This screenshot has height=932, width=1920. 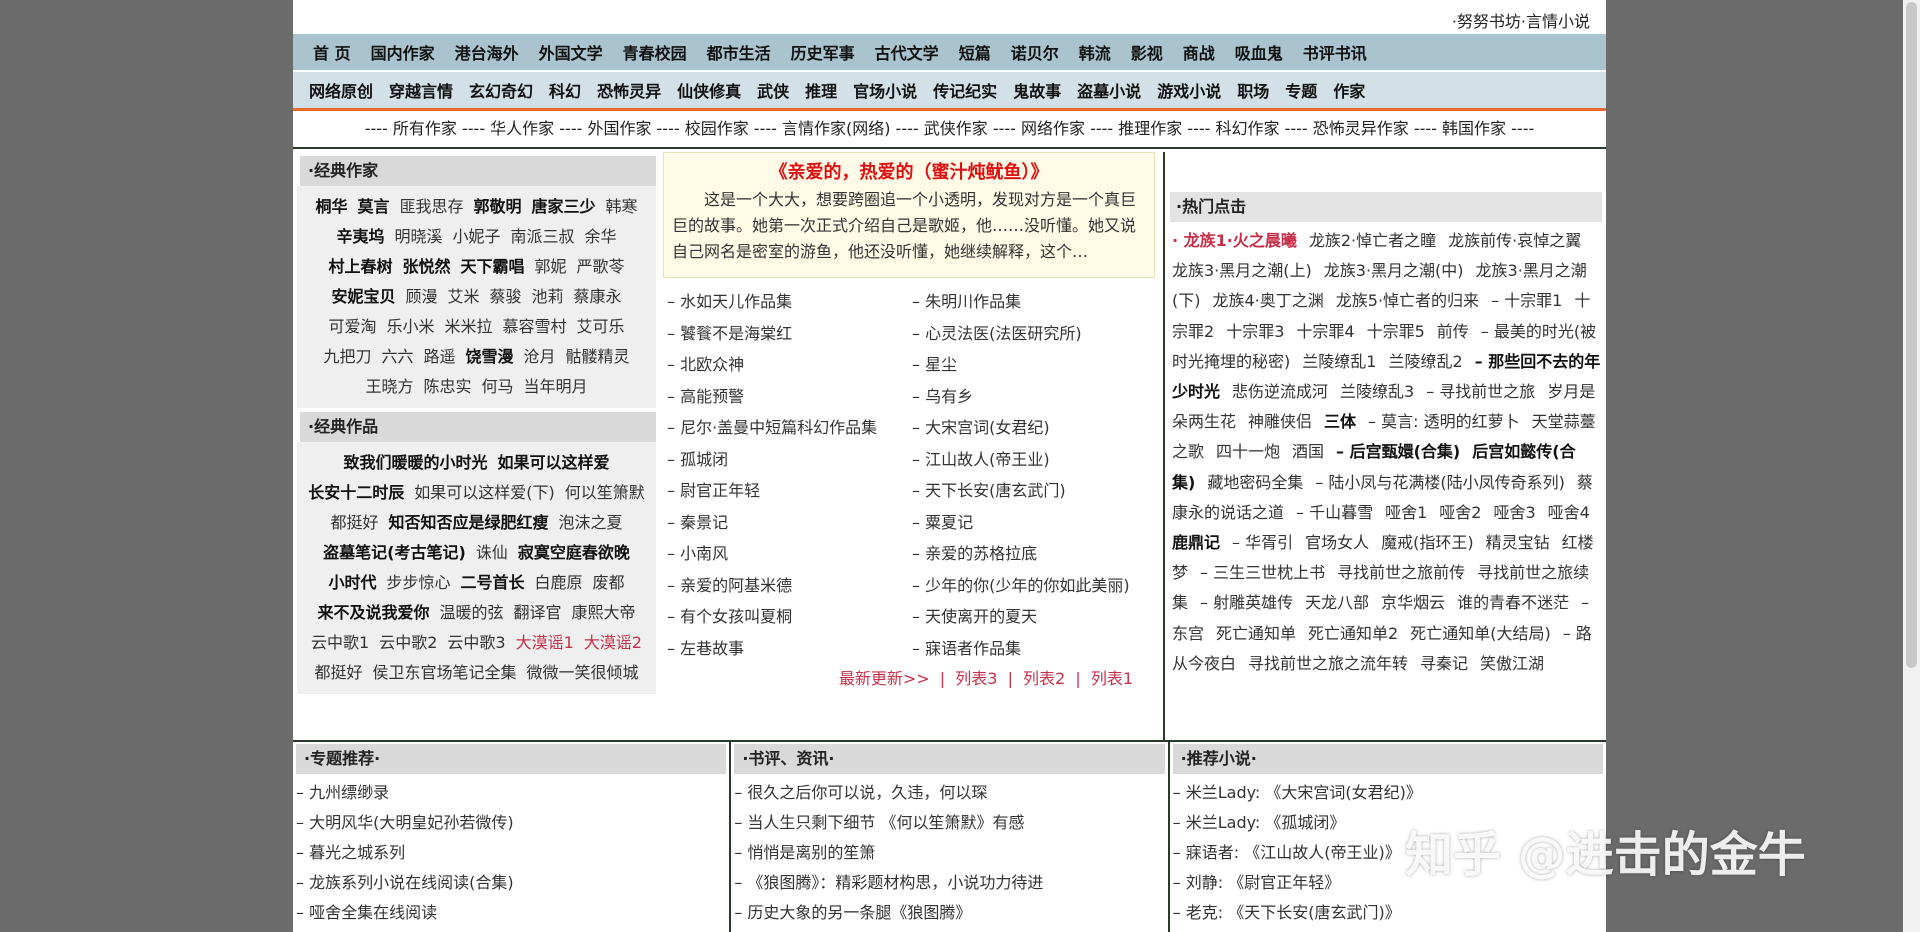 I want to click on bottom-list-item: – 龙族系列小说在线阅读(合集), so click(x=511, y=883).